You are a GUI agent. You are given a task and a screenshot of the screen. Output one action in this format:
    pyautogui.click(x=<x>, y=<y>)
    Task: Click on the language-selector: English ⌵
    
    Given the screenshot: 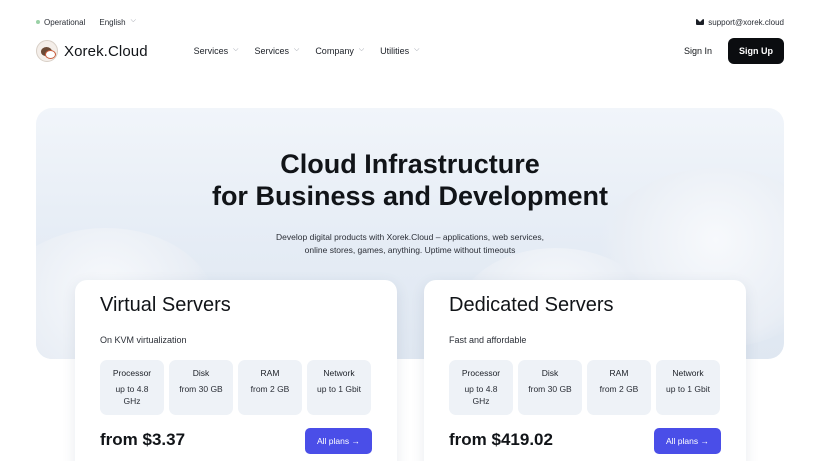 What is the action you would take?
    pyautogui.click(x=117, y=22)
    